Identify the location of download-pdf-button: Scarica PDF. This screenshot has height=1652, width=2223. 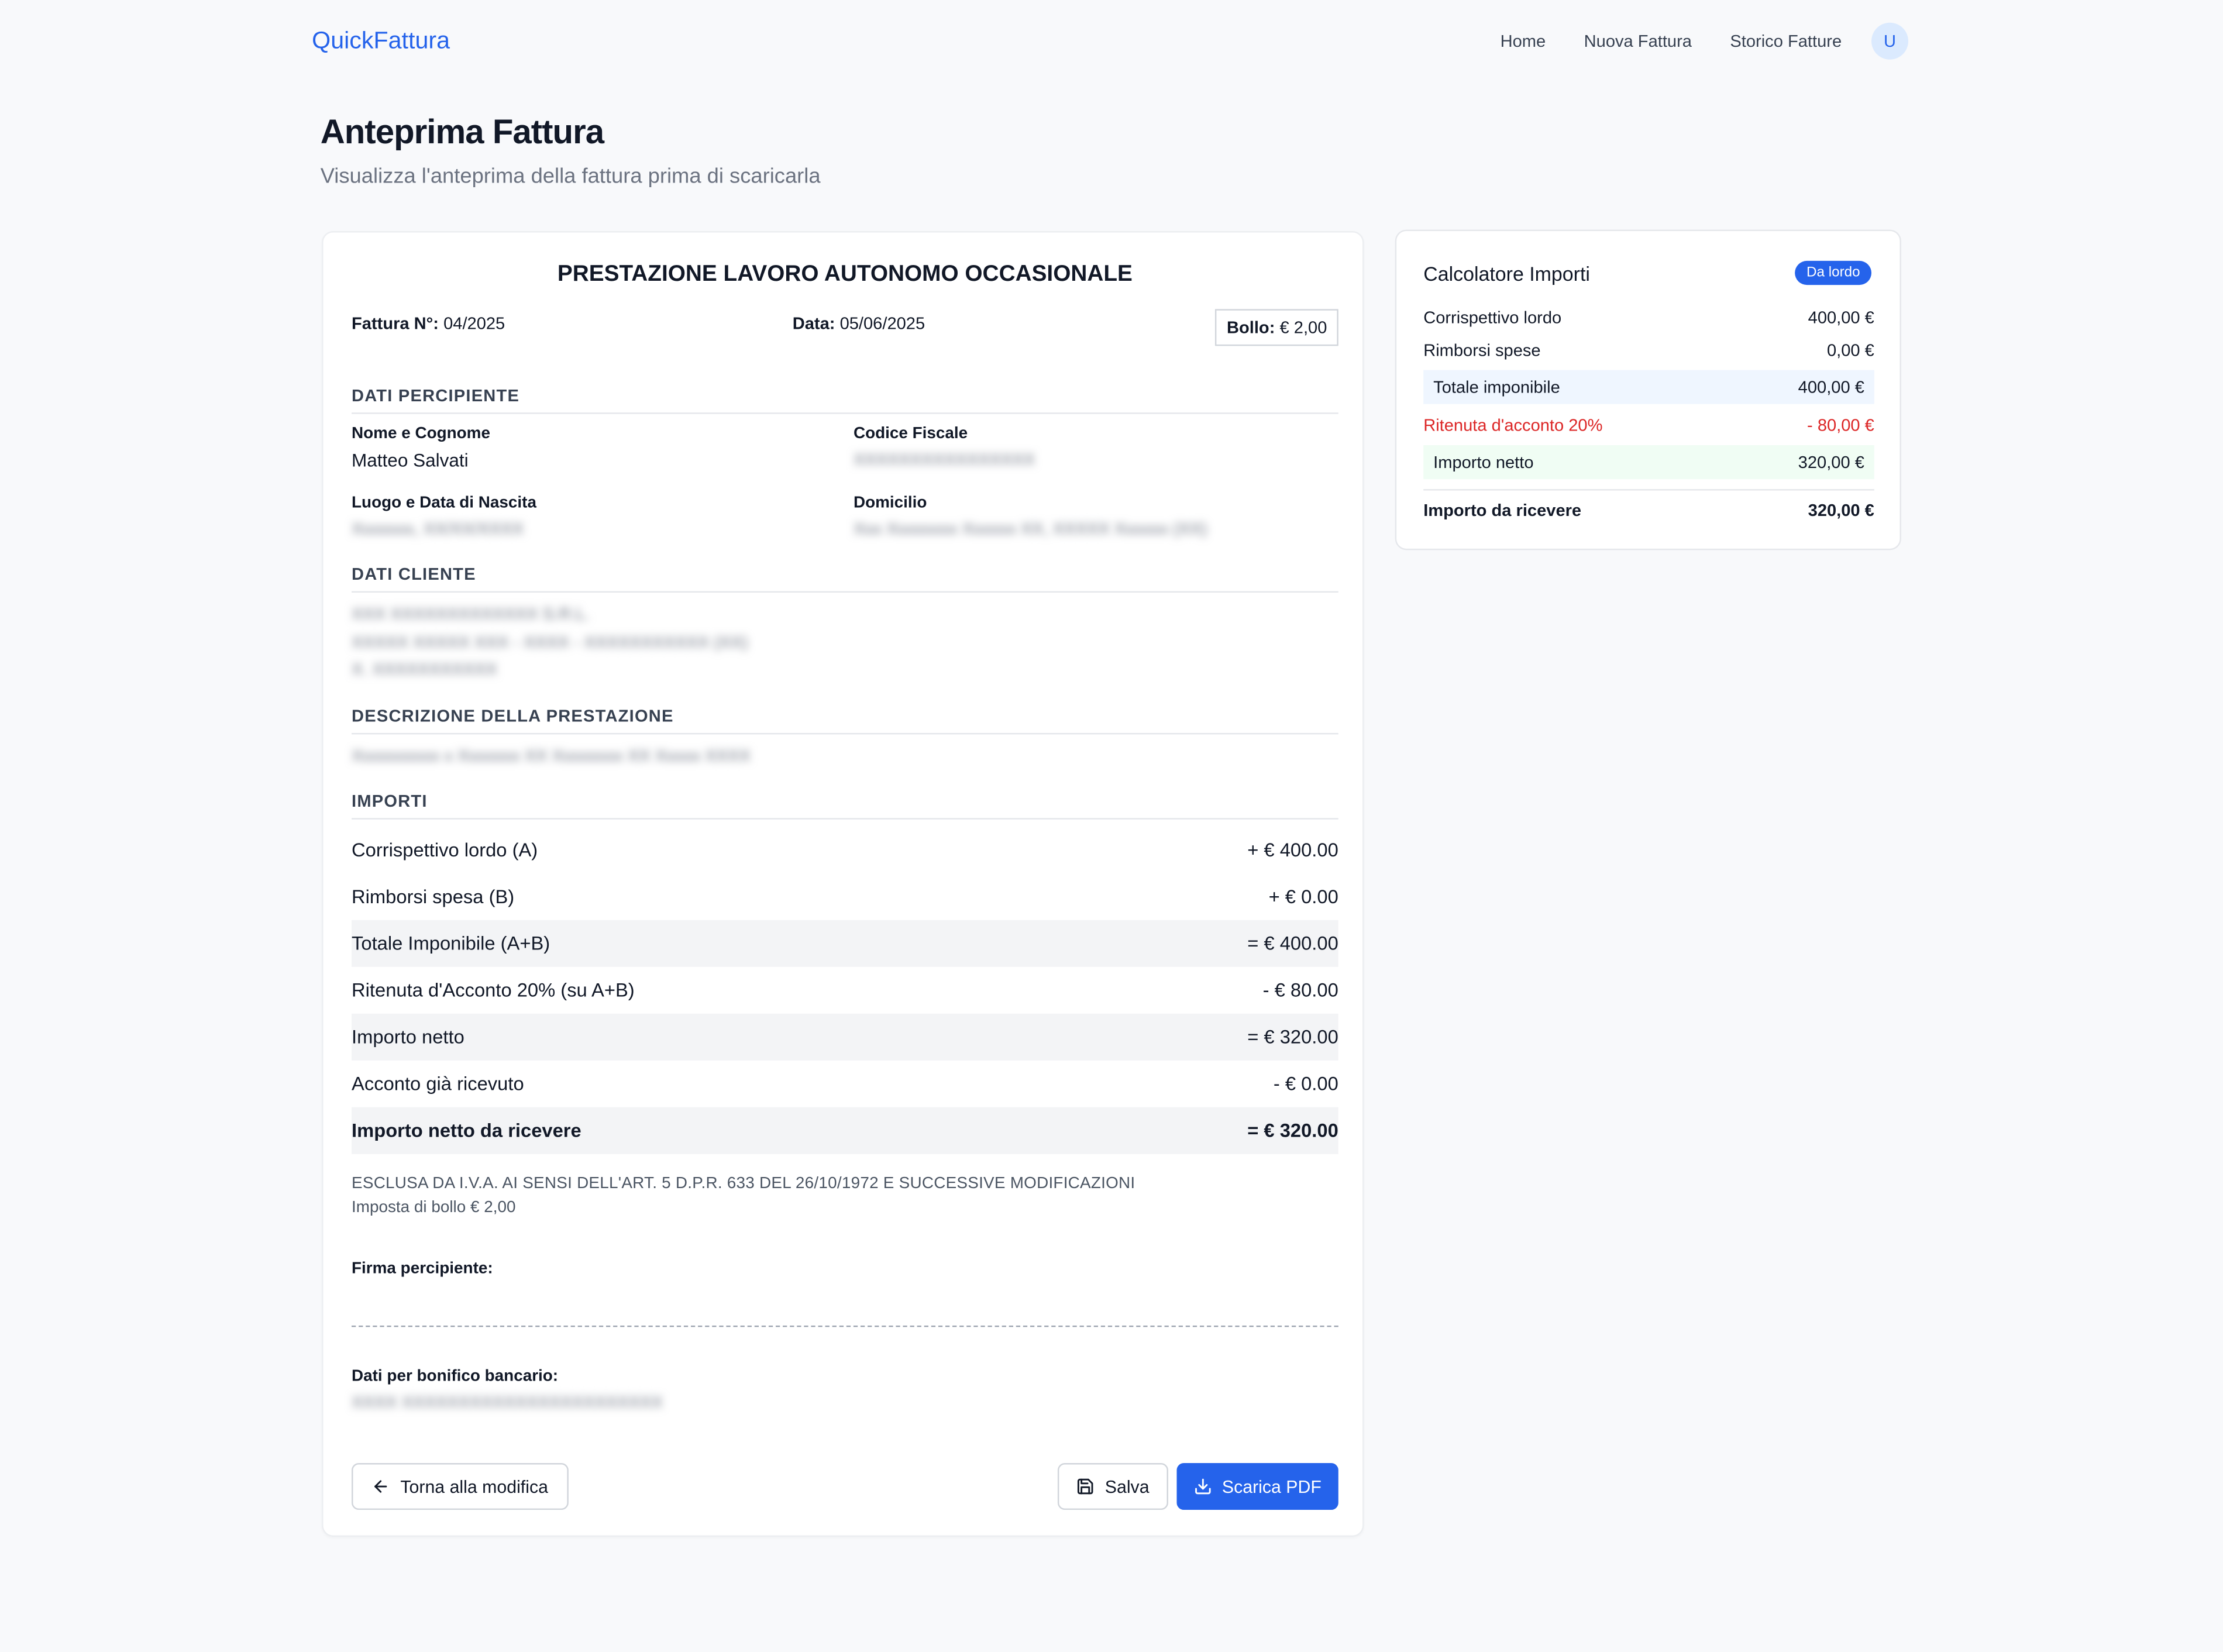
(1257, 1486).